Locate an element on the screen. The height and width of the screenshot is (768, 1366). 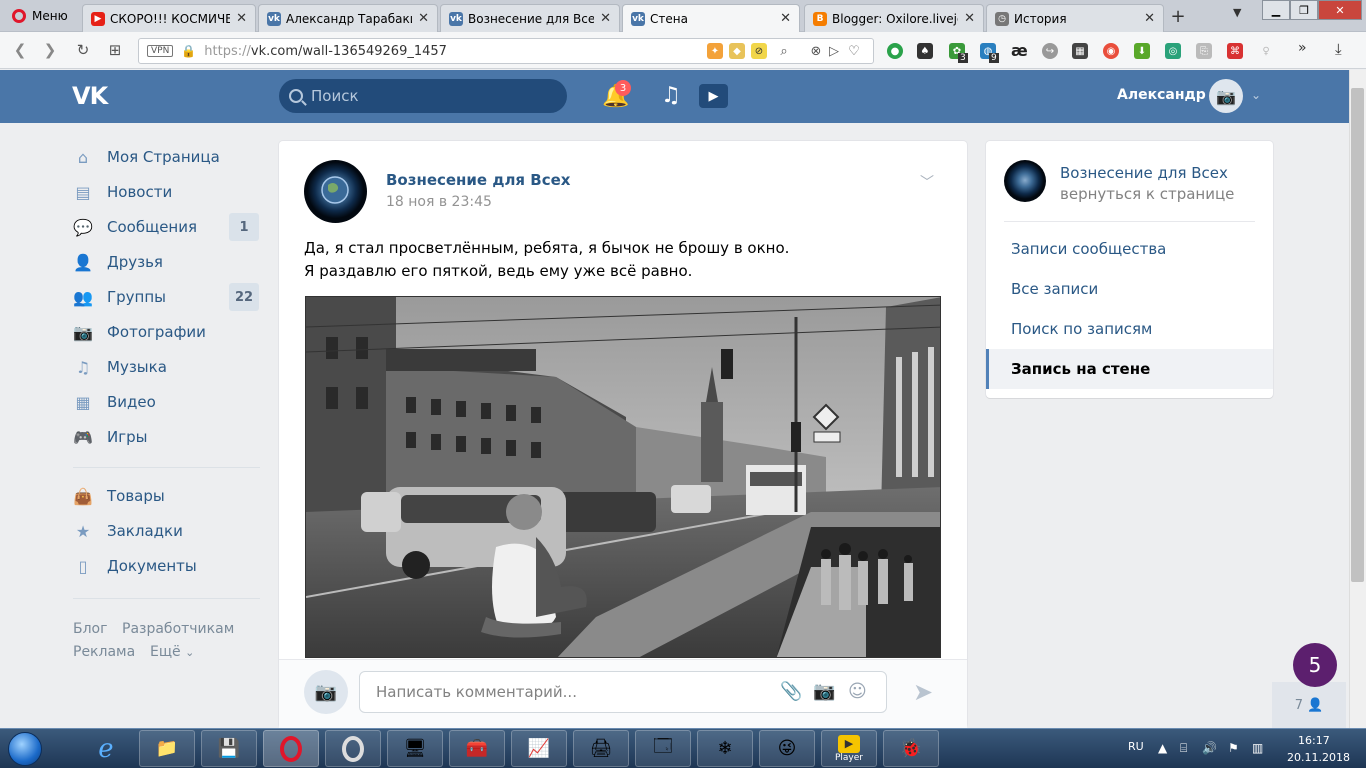
footer-link-ads: Реклама is located at coordinates (104, 652).